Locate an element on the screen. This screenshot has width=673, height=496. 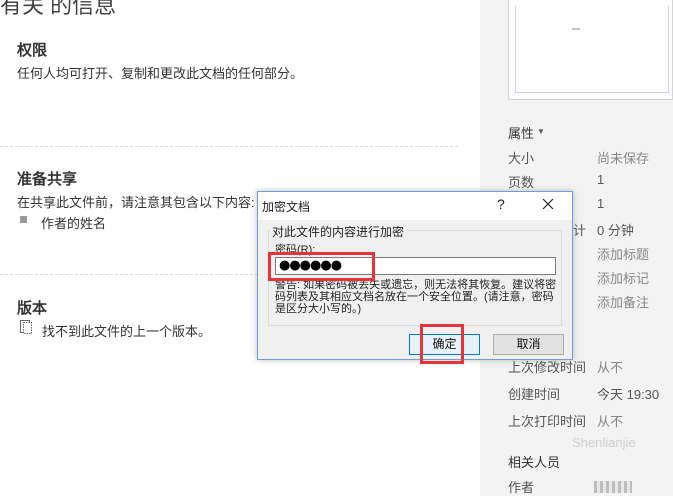
author-label: 作者 is located at coordinates (521, 487).